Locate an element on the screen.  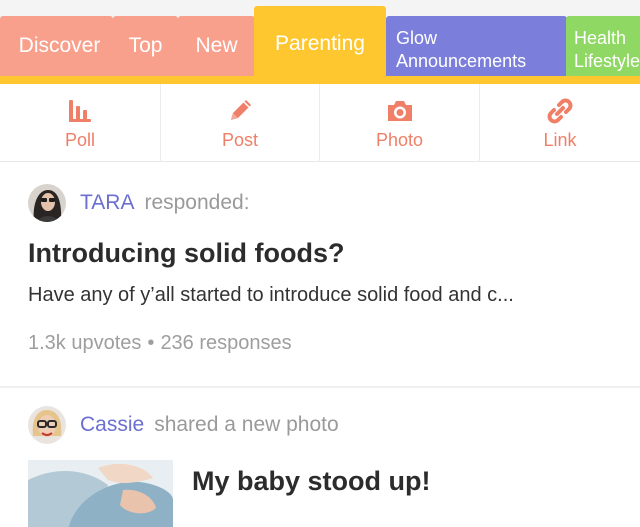
tab-label-line: Glow is located at coordinates (417, 37).